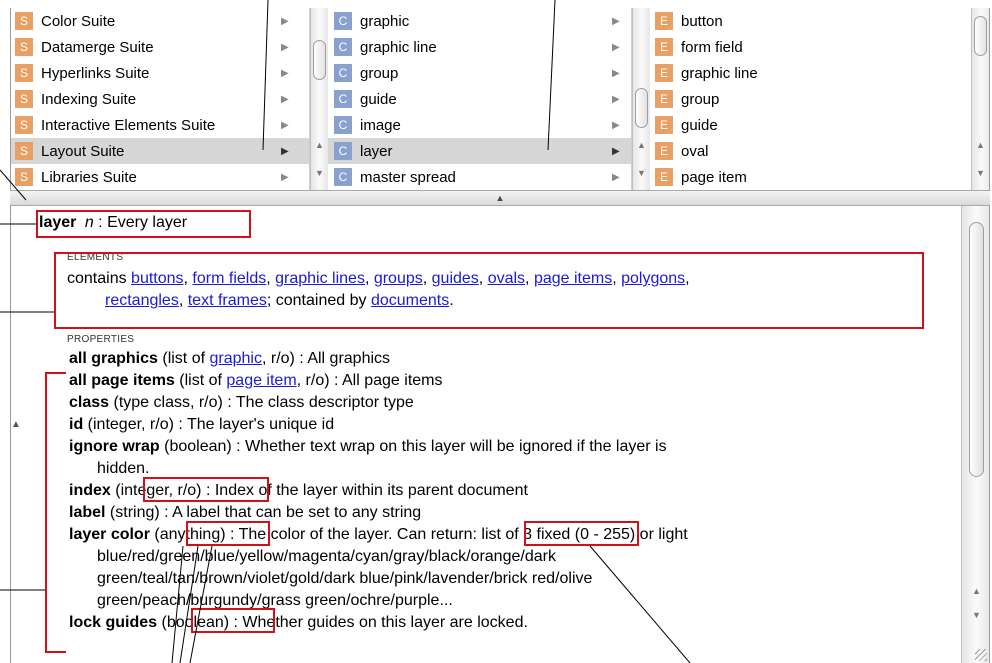 Image resolution: width=992 pixels, height=663 pixels. What do you see at coordinates (379, 73) in the screenshot?
I see `class-label: group` at bounding box center [379, 73].